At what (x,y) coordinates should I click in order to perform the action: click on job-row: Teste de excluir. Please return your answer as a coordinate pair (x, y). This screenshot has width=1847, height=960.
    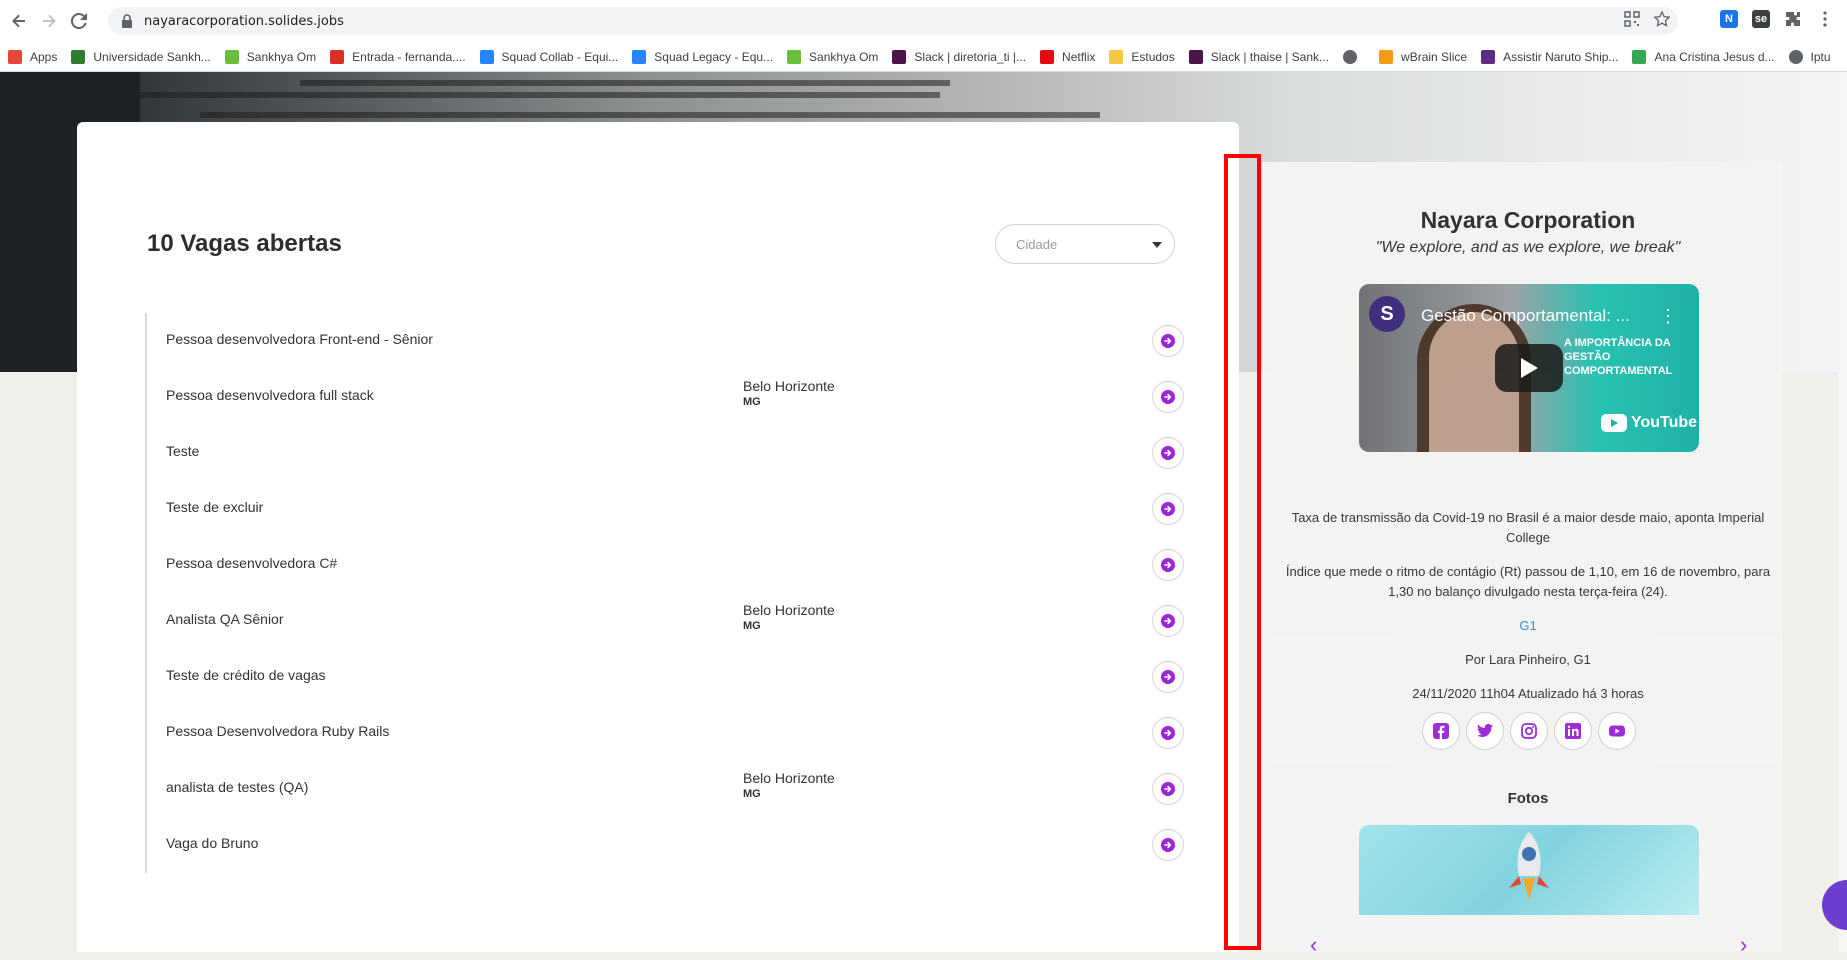
    Looking at the image, I should click on (664, 509).